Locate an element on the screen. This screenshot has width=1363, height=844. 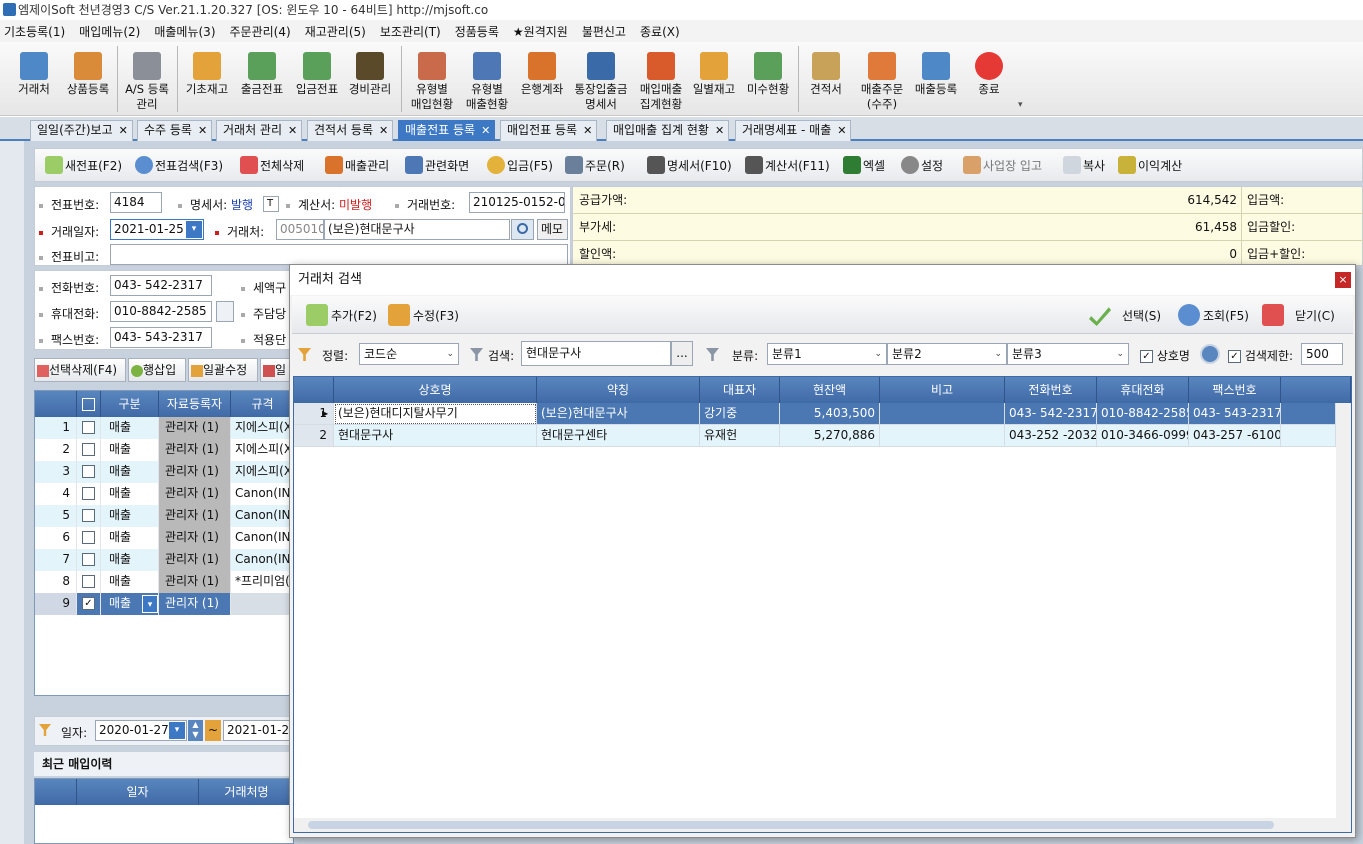
ribbon-withdraw-button: 출금전표 is located at coordinates (262, 79).